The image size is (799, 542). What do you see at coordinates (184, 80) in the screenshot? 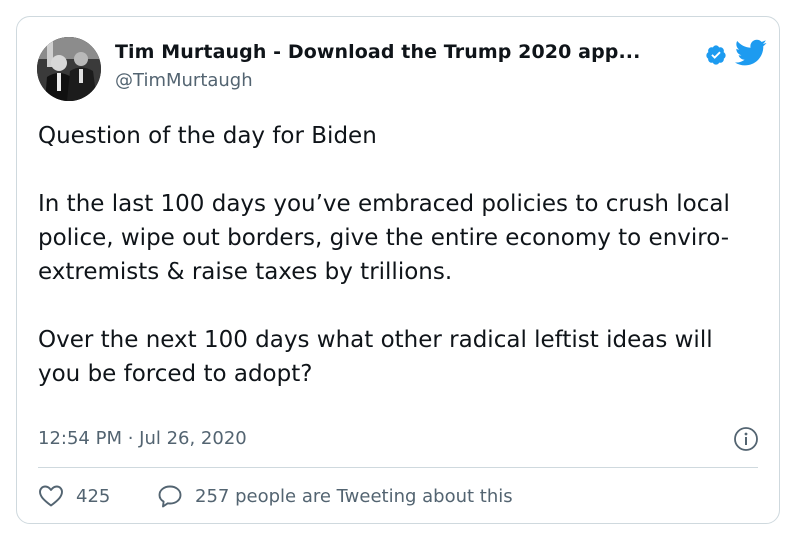
I see `user-handle: @TimMurtaugh` at bounding box center [184, 80].